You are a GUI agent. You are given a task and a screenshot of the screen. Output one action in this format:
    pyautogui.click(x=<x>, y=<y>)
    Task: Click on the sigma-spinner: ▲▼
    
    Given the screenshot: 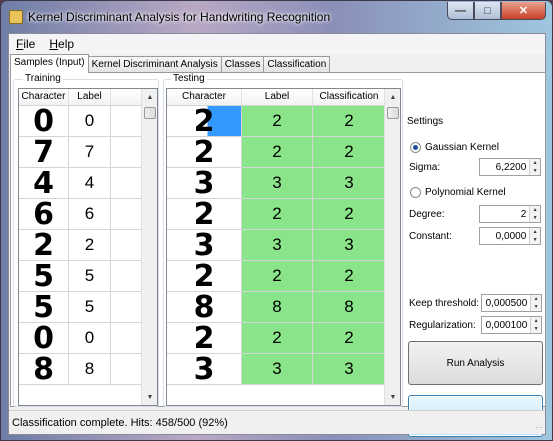 What is the action you would take?
    pyautogui.click(x=510, y=167)
    